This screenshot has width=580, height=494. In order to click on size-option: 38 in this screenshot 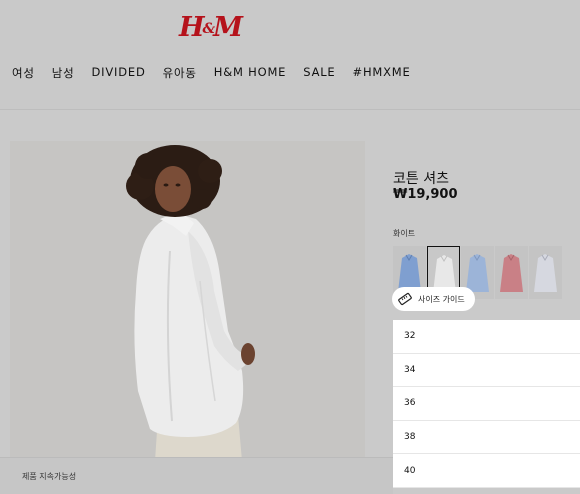, I will do `click(486, 438)`.